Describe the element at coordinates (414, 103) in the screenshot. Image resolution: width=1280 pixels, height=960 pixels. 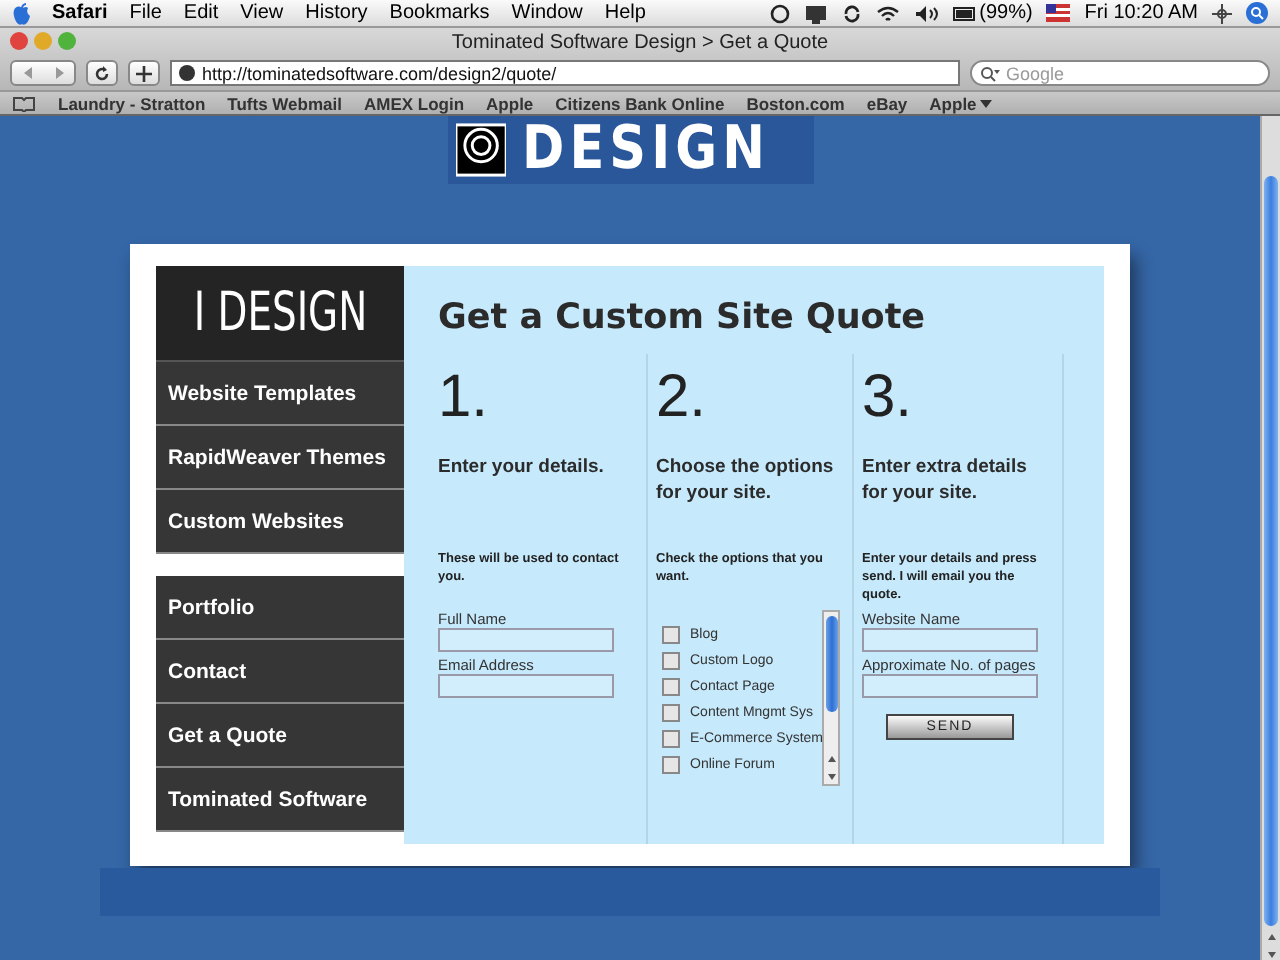
I see `bookmark-link: AMEX Login` at that location.